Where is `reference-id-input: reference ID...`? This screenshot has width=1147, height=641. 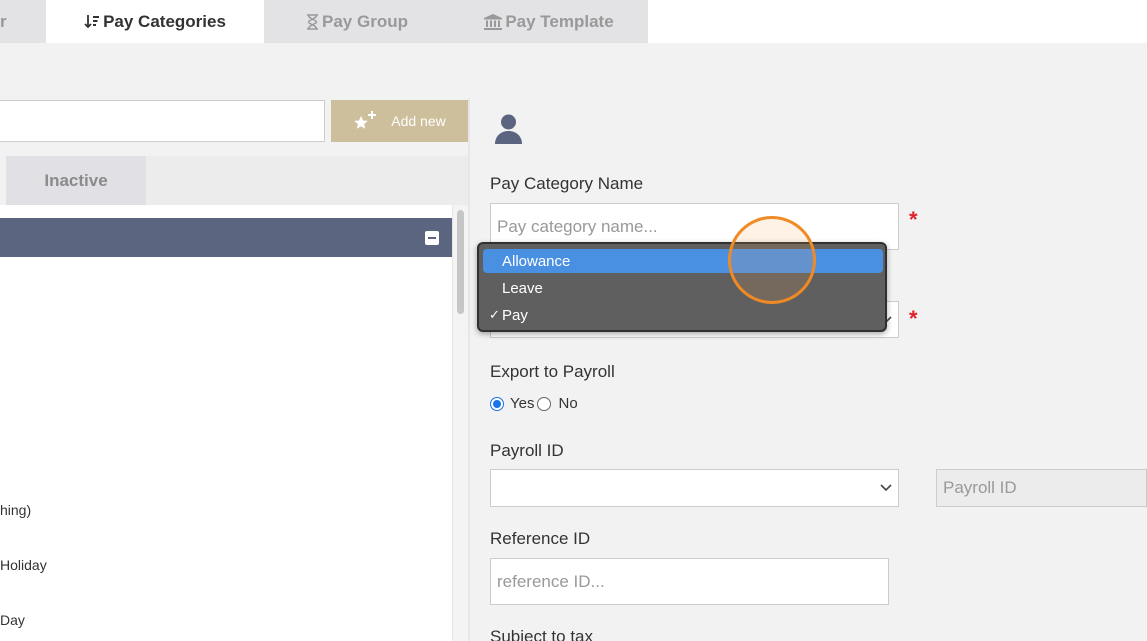 reference-id-input: reference ID... is located at coordinates (689, 581).